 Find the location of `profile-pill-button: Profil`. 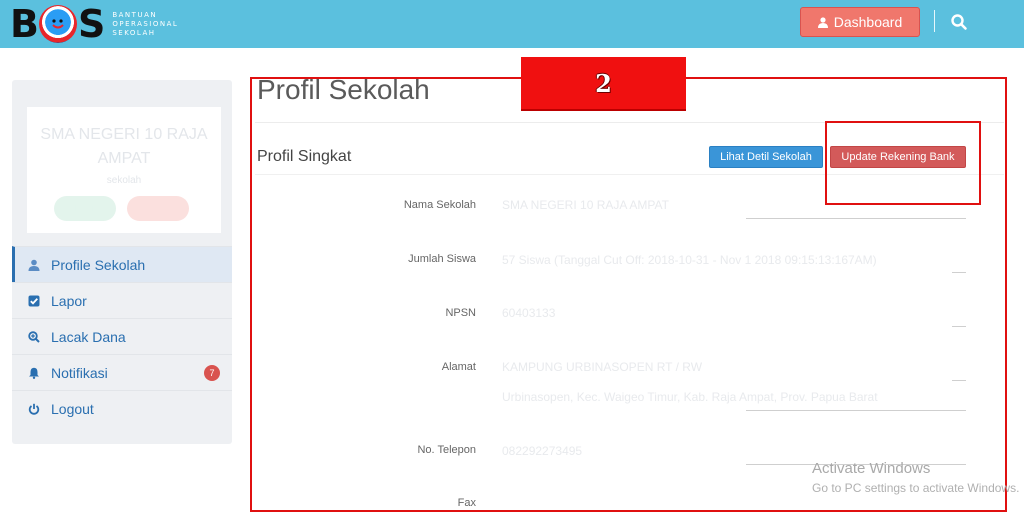

profile-pill-button: Profil is located at coordinates (85, 208).